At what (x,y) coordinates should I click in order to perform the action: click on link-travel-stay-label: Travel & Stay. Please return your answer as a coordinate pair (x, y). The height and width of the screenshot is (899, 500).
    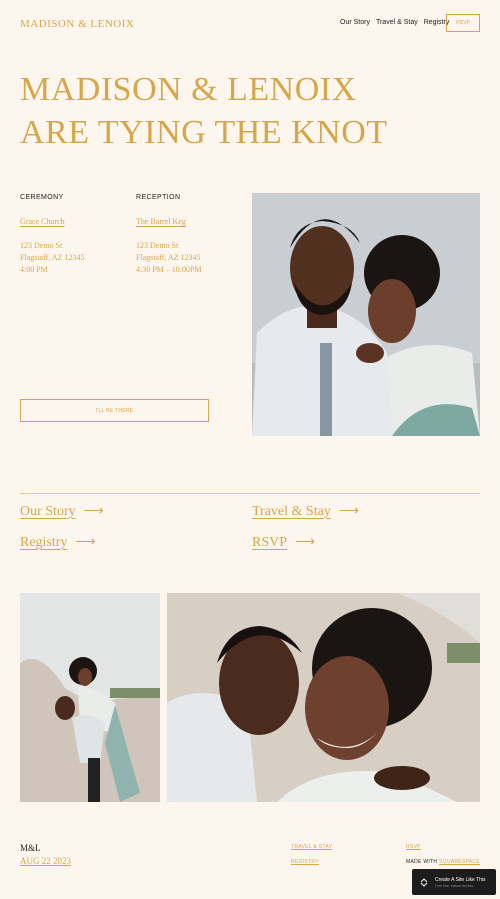
    Looking at the image, I should click on (291, 511).